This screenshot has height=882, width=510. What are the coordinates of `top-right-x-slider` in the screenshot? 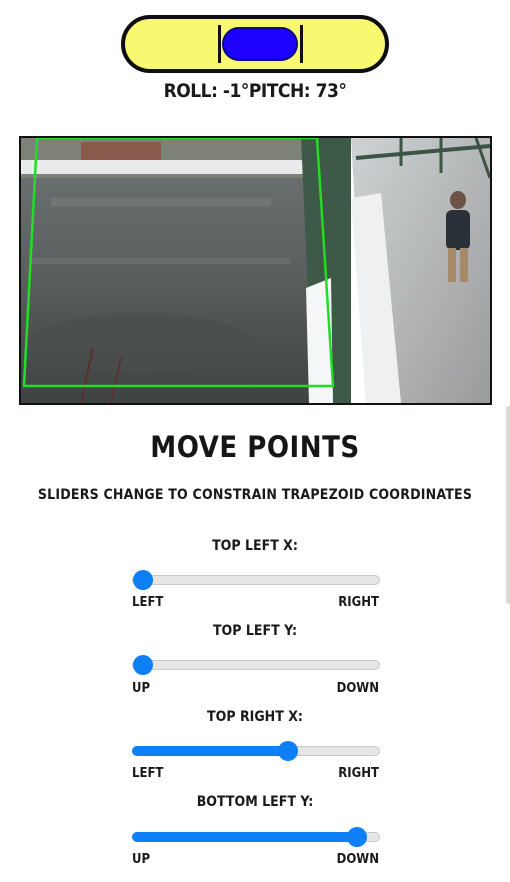 It's located at (256, 751).